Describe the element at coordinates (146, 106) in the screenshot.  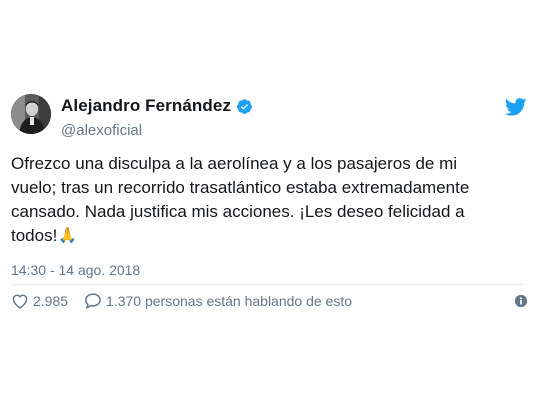
I see `author-display-name: Alejandro Fernández` at that location.